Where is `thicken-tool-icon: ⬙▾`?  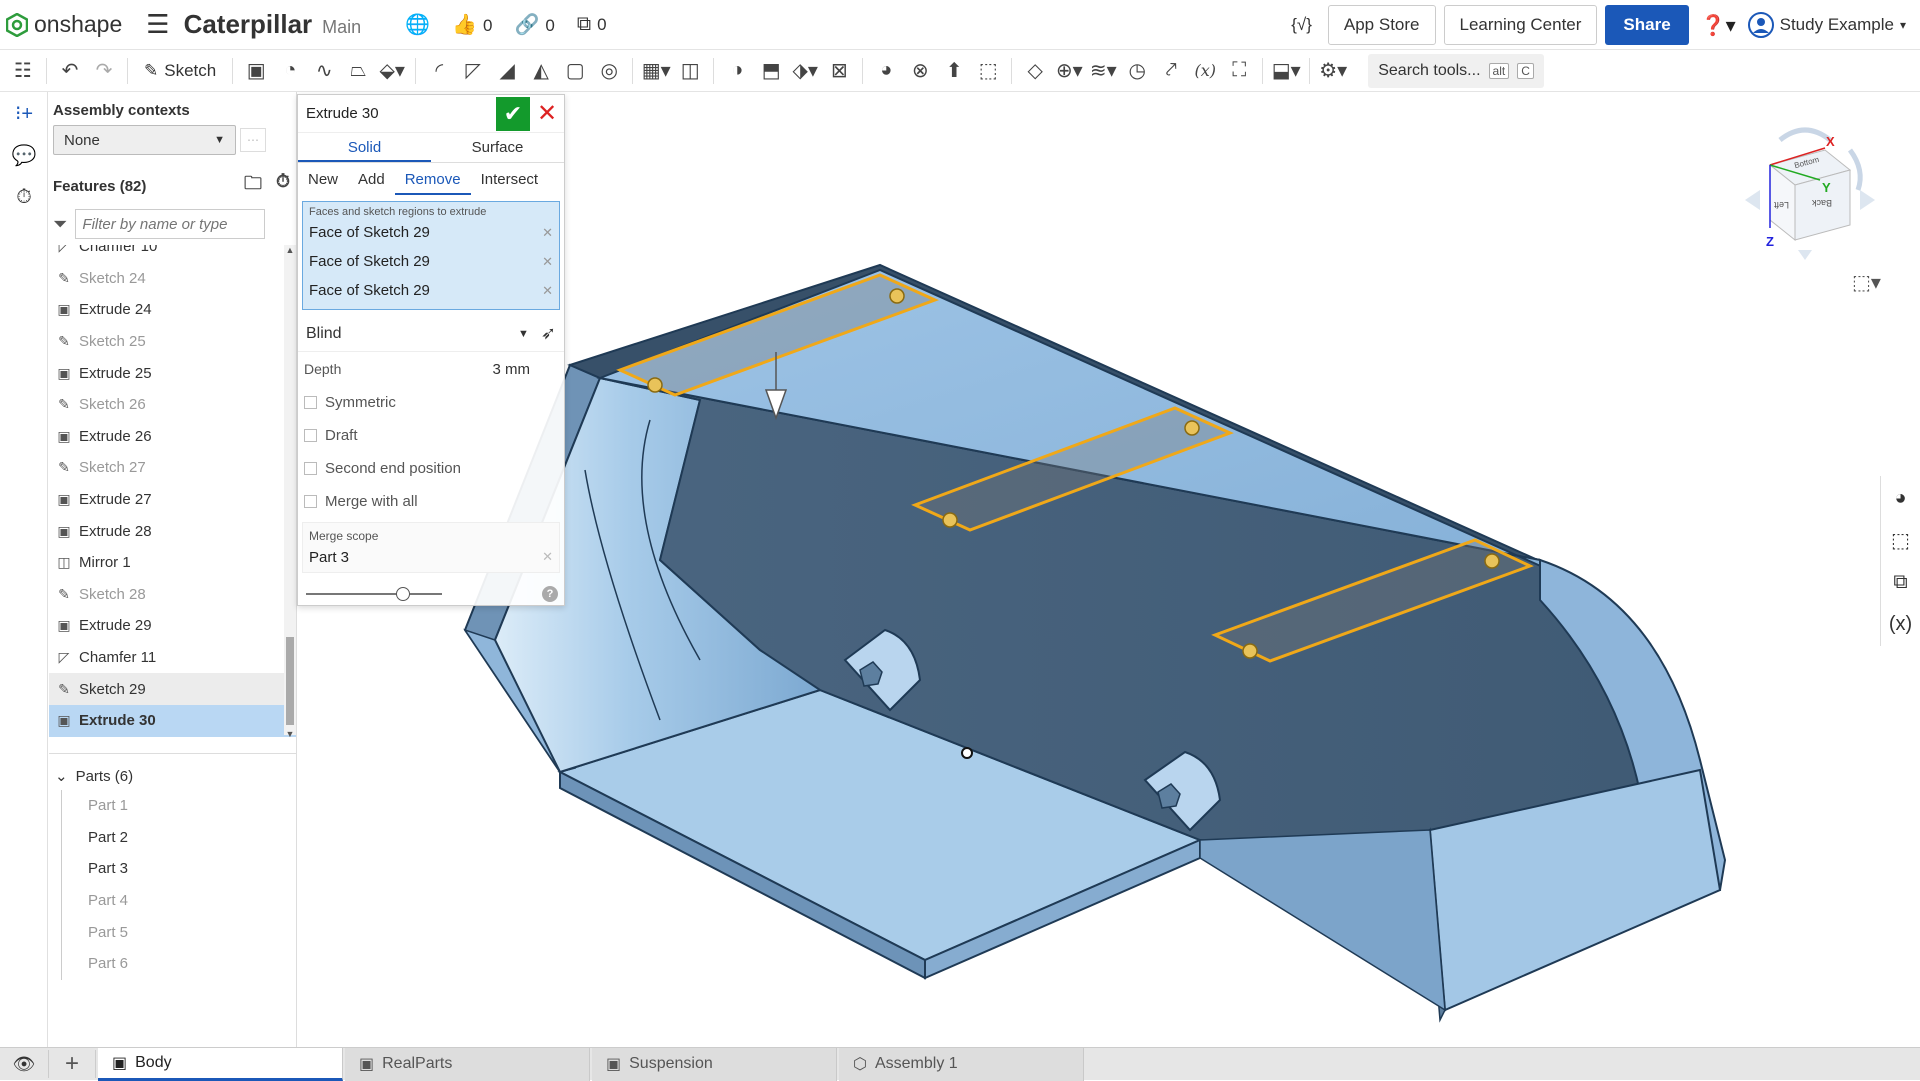
thicken-tool-icon: ⬙▾ is located at coordinates (392, 71).